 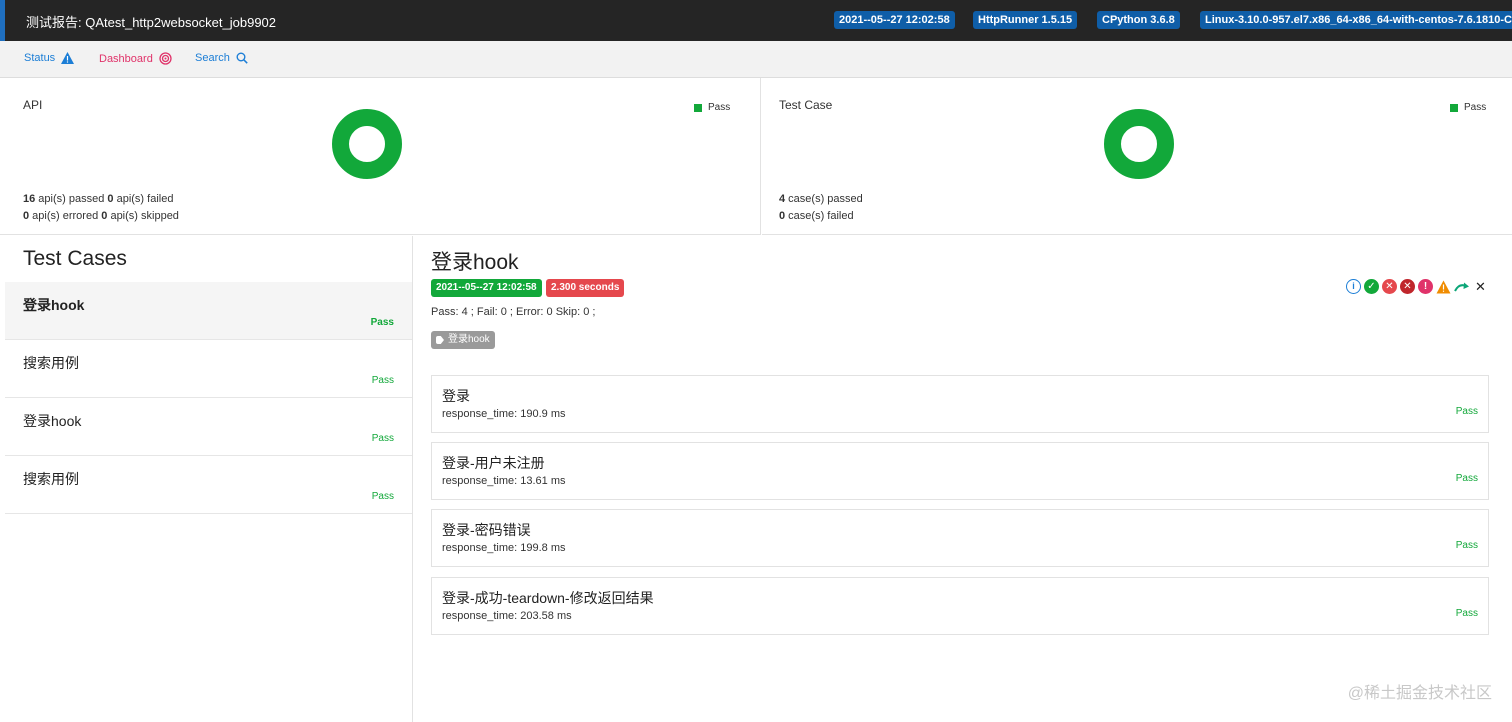 I want to click on api-legend: Pass, so click(x=712, y=107).